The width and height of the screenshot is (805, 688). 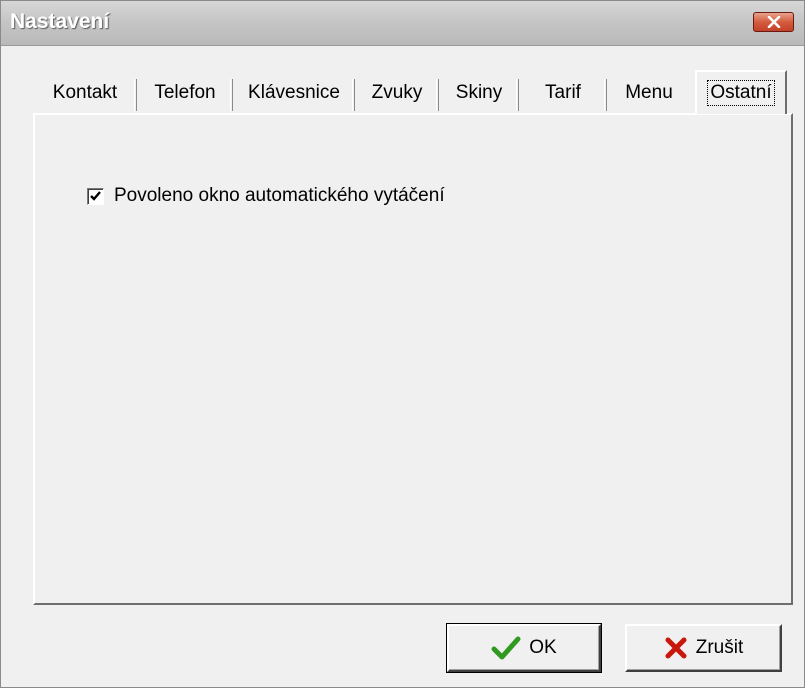 I want to click on auto-dial-checkbox, so click(x=95, y=196).